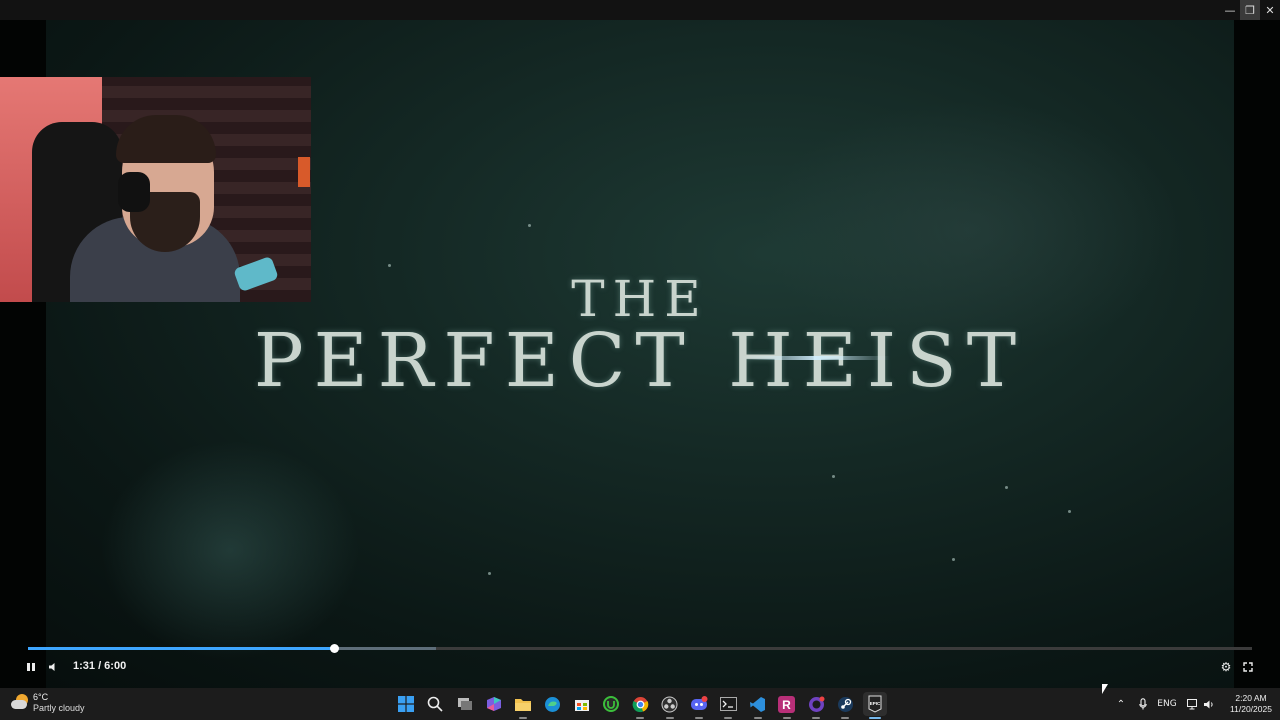  I want to click on obs-icon, so click(670, 705).